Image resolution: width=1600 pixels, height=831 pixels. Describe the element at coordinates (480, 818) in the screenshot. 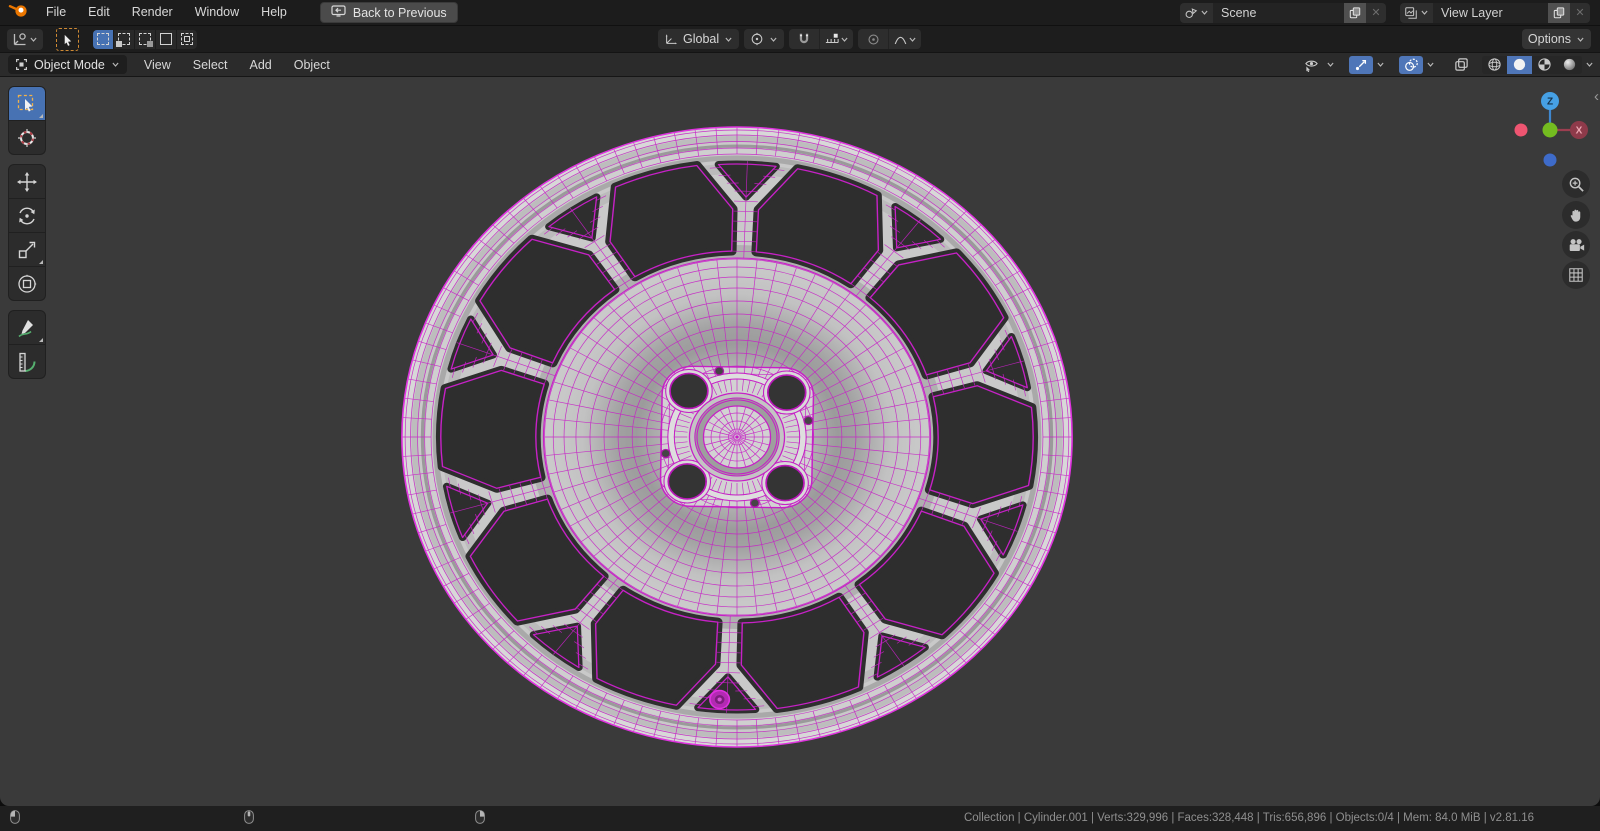

I see `mouse-right-icon` at that location.